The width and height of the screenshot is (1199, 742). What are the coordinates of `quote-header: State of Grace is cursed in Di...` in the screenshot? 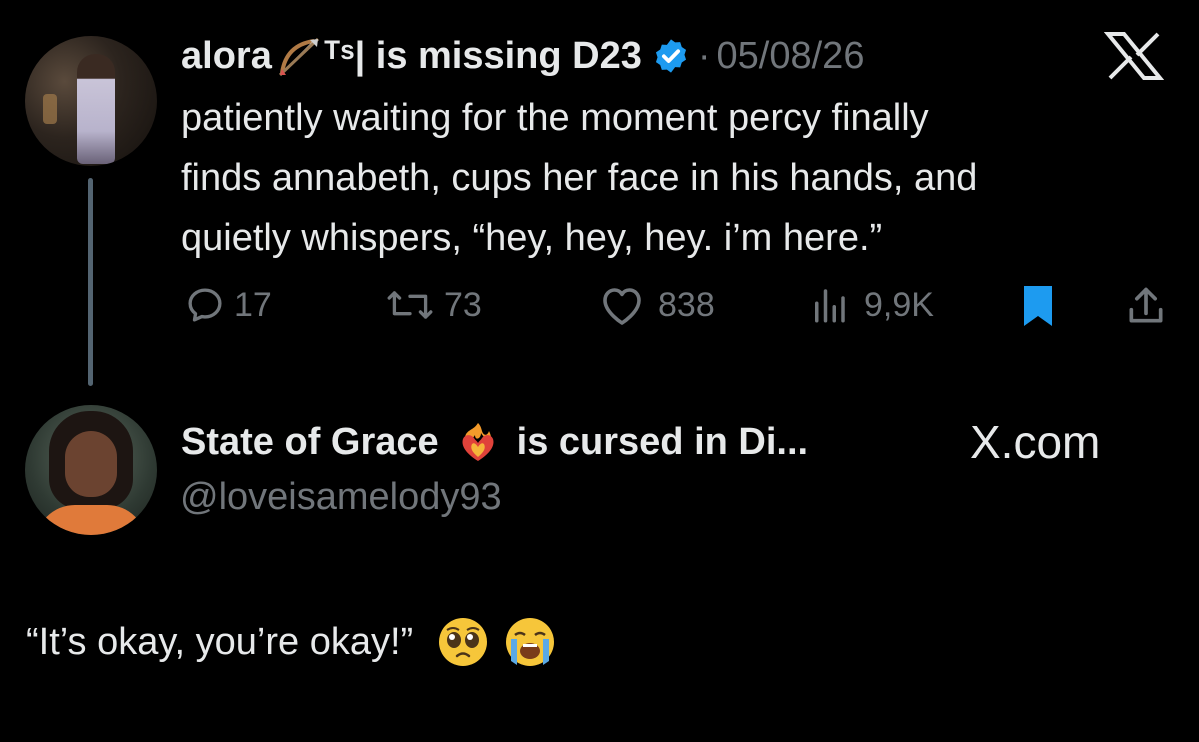 It's located at (494, 442).